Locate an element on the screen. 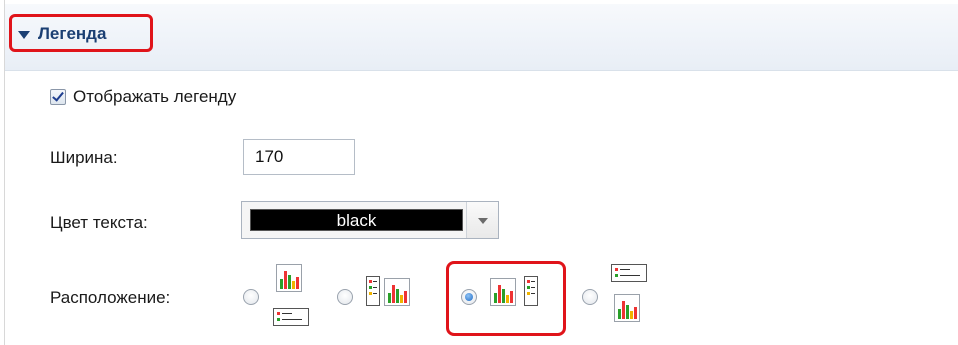 This screenshot has width=958, height=345. chevron-down-icon is located at coordinates (482, 220).